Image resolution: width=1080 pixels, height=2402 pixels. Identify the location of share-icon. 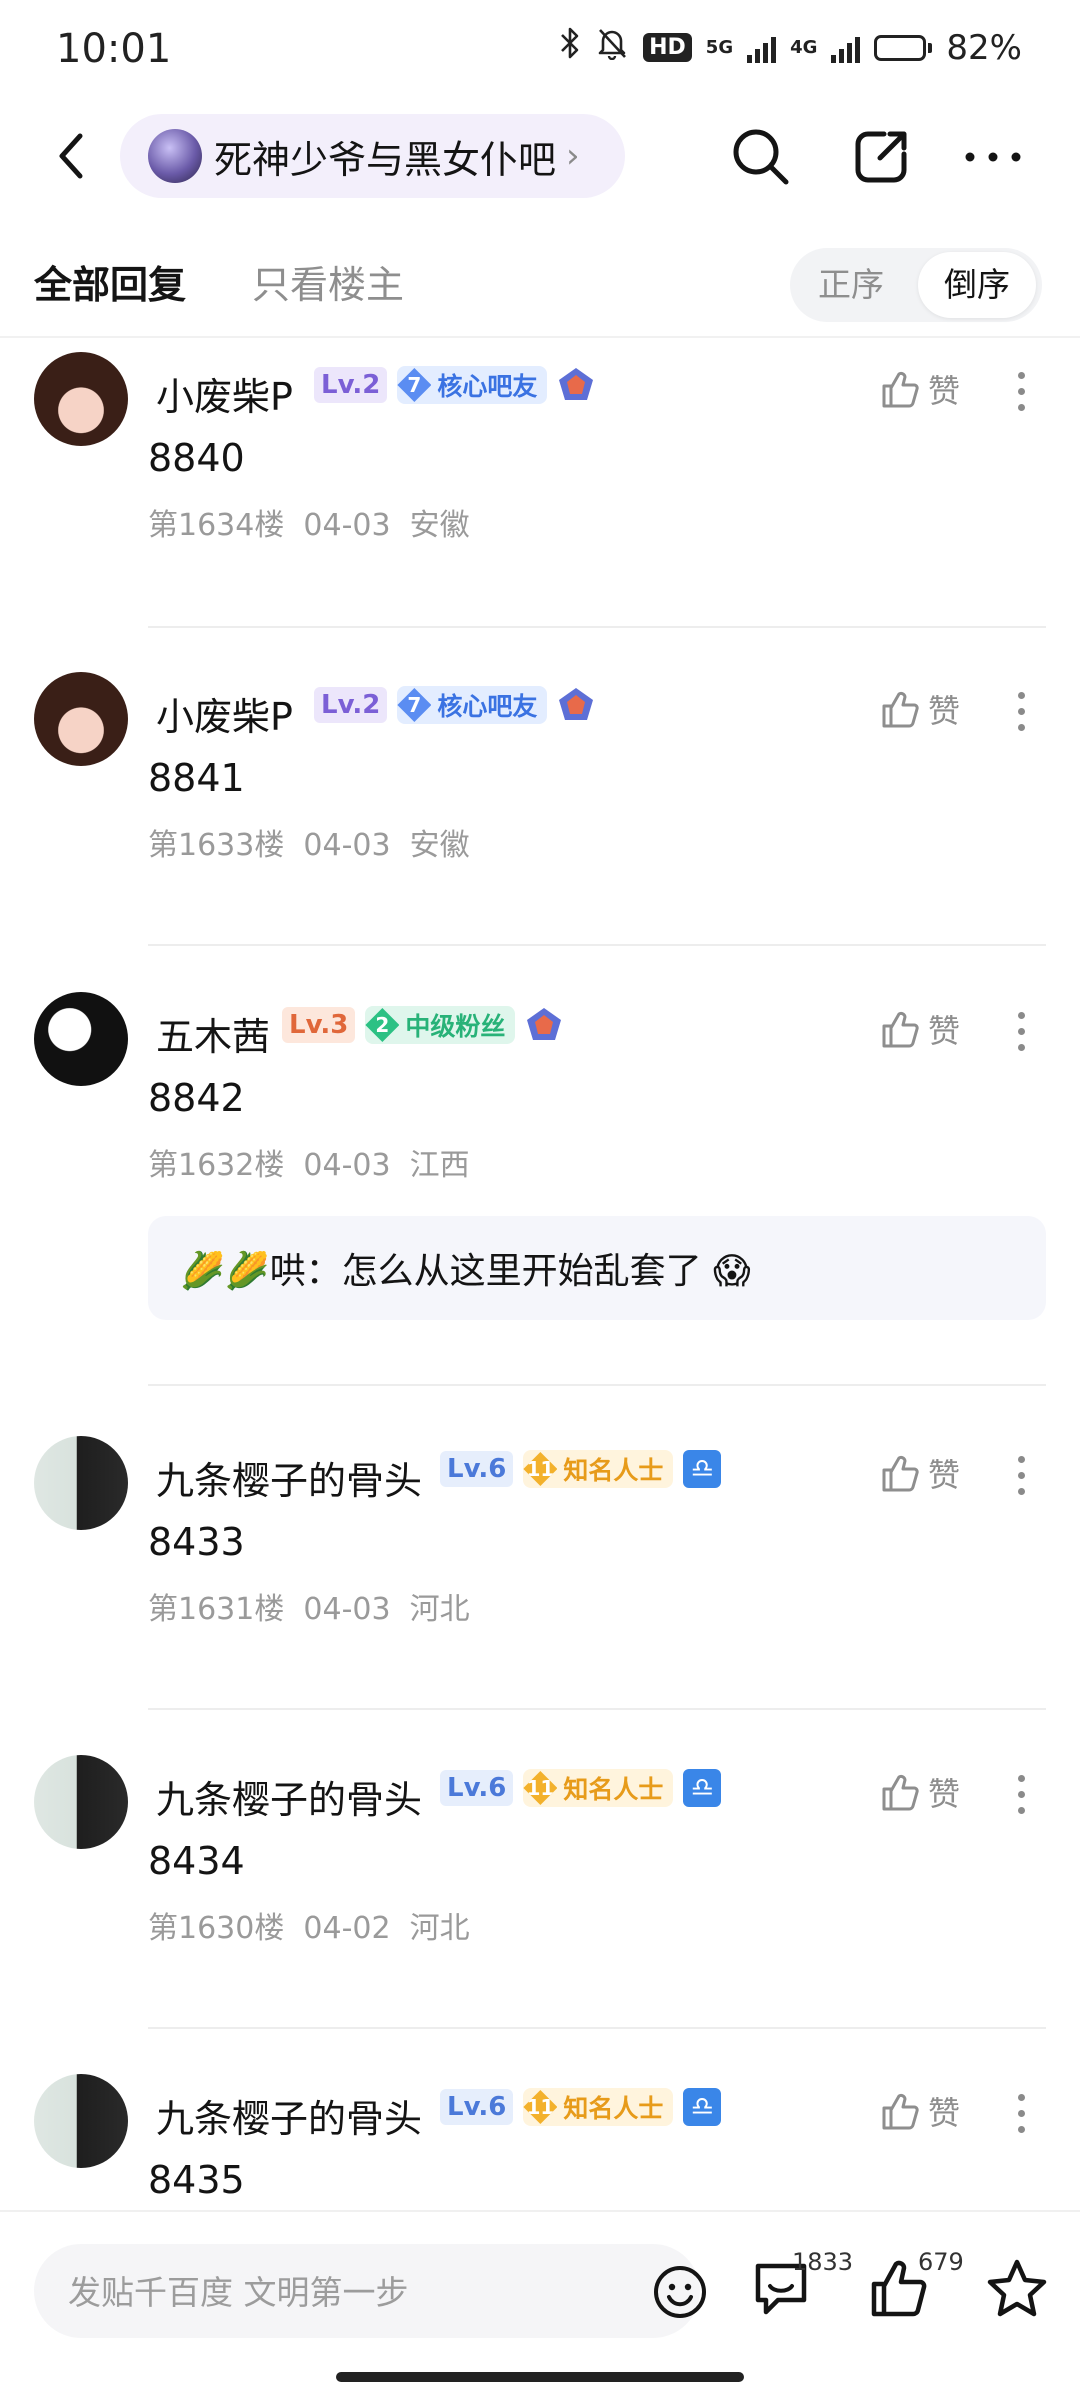
(881, 157).